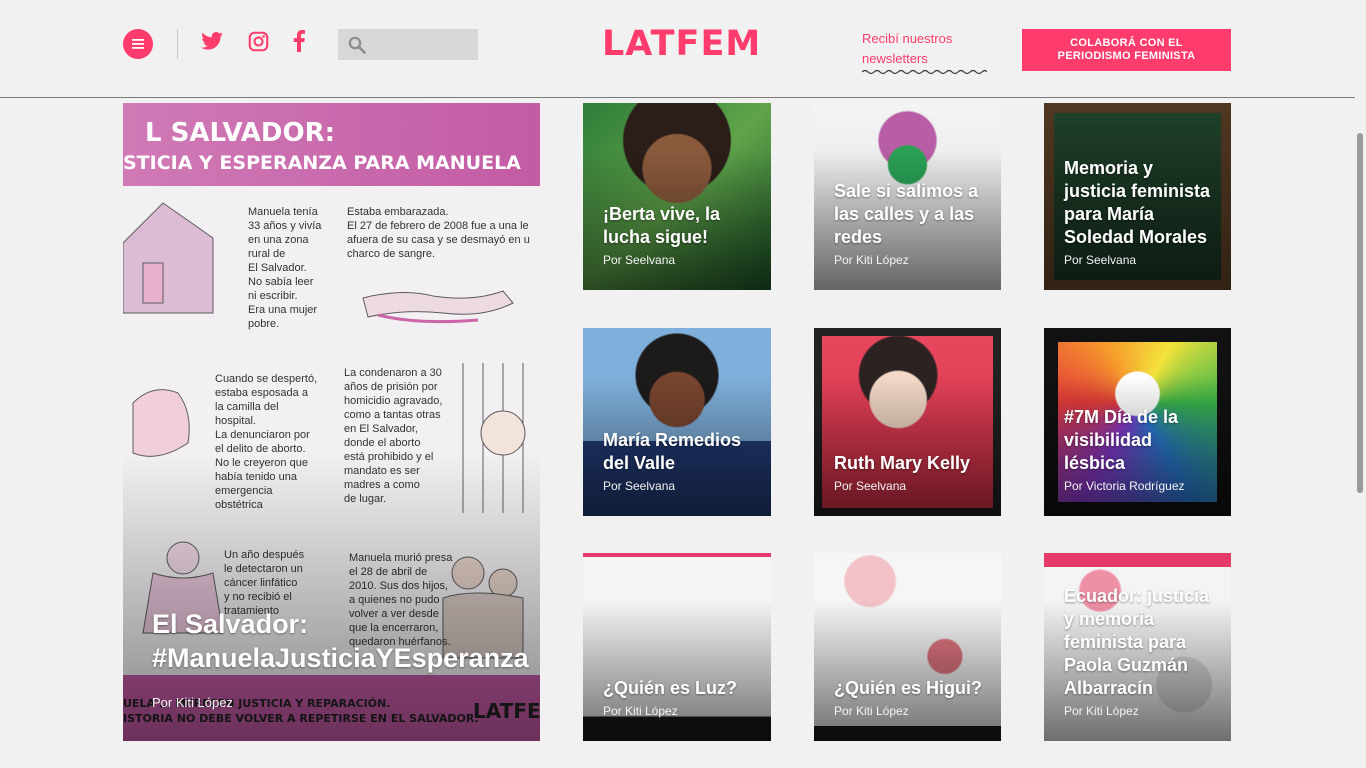  What do you see at coordinates (910, 463) in the screenshot?
I see `card-title: Ruth Mary Kelly` at bounding box center [910, 463].